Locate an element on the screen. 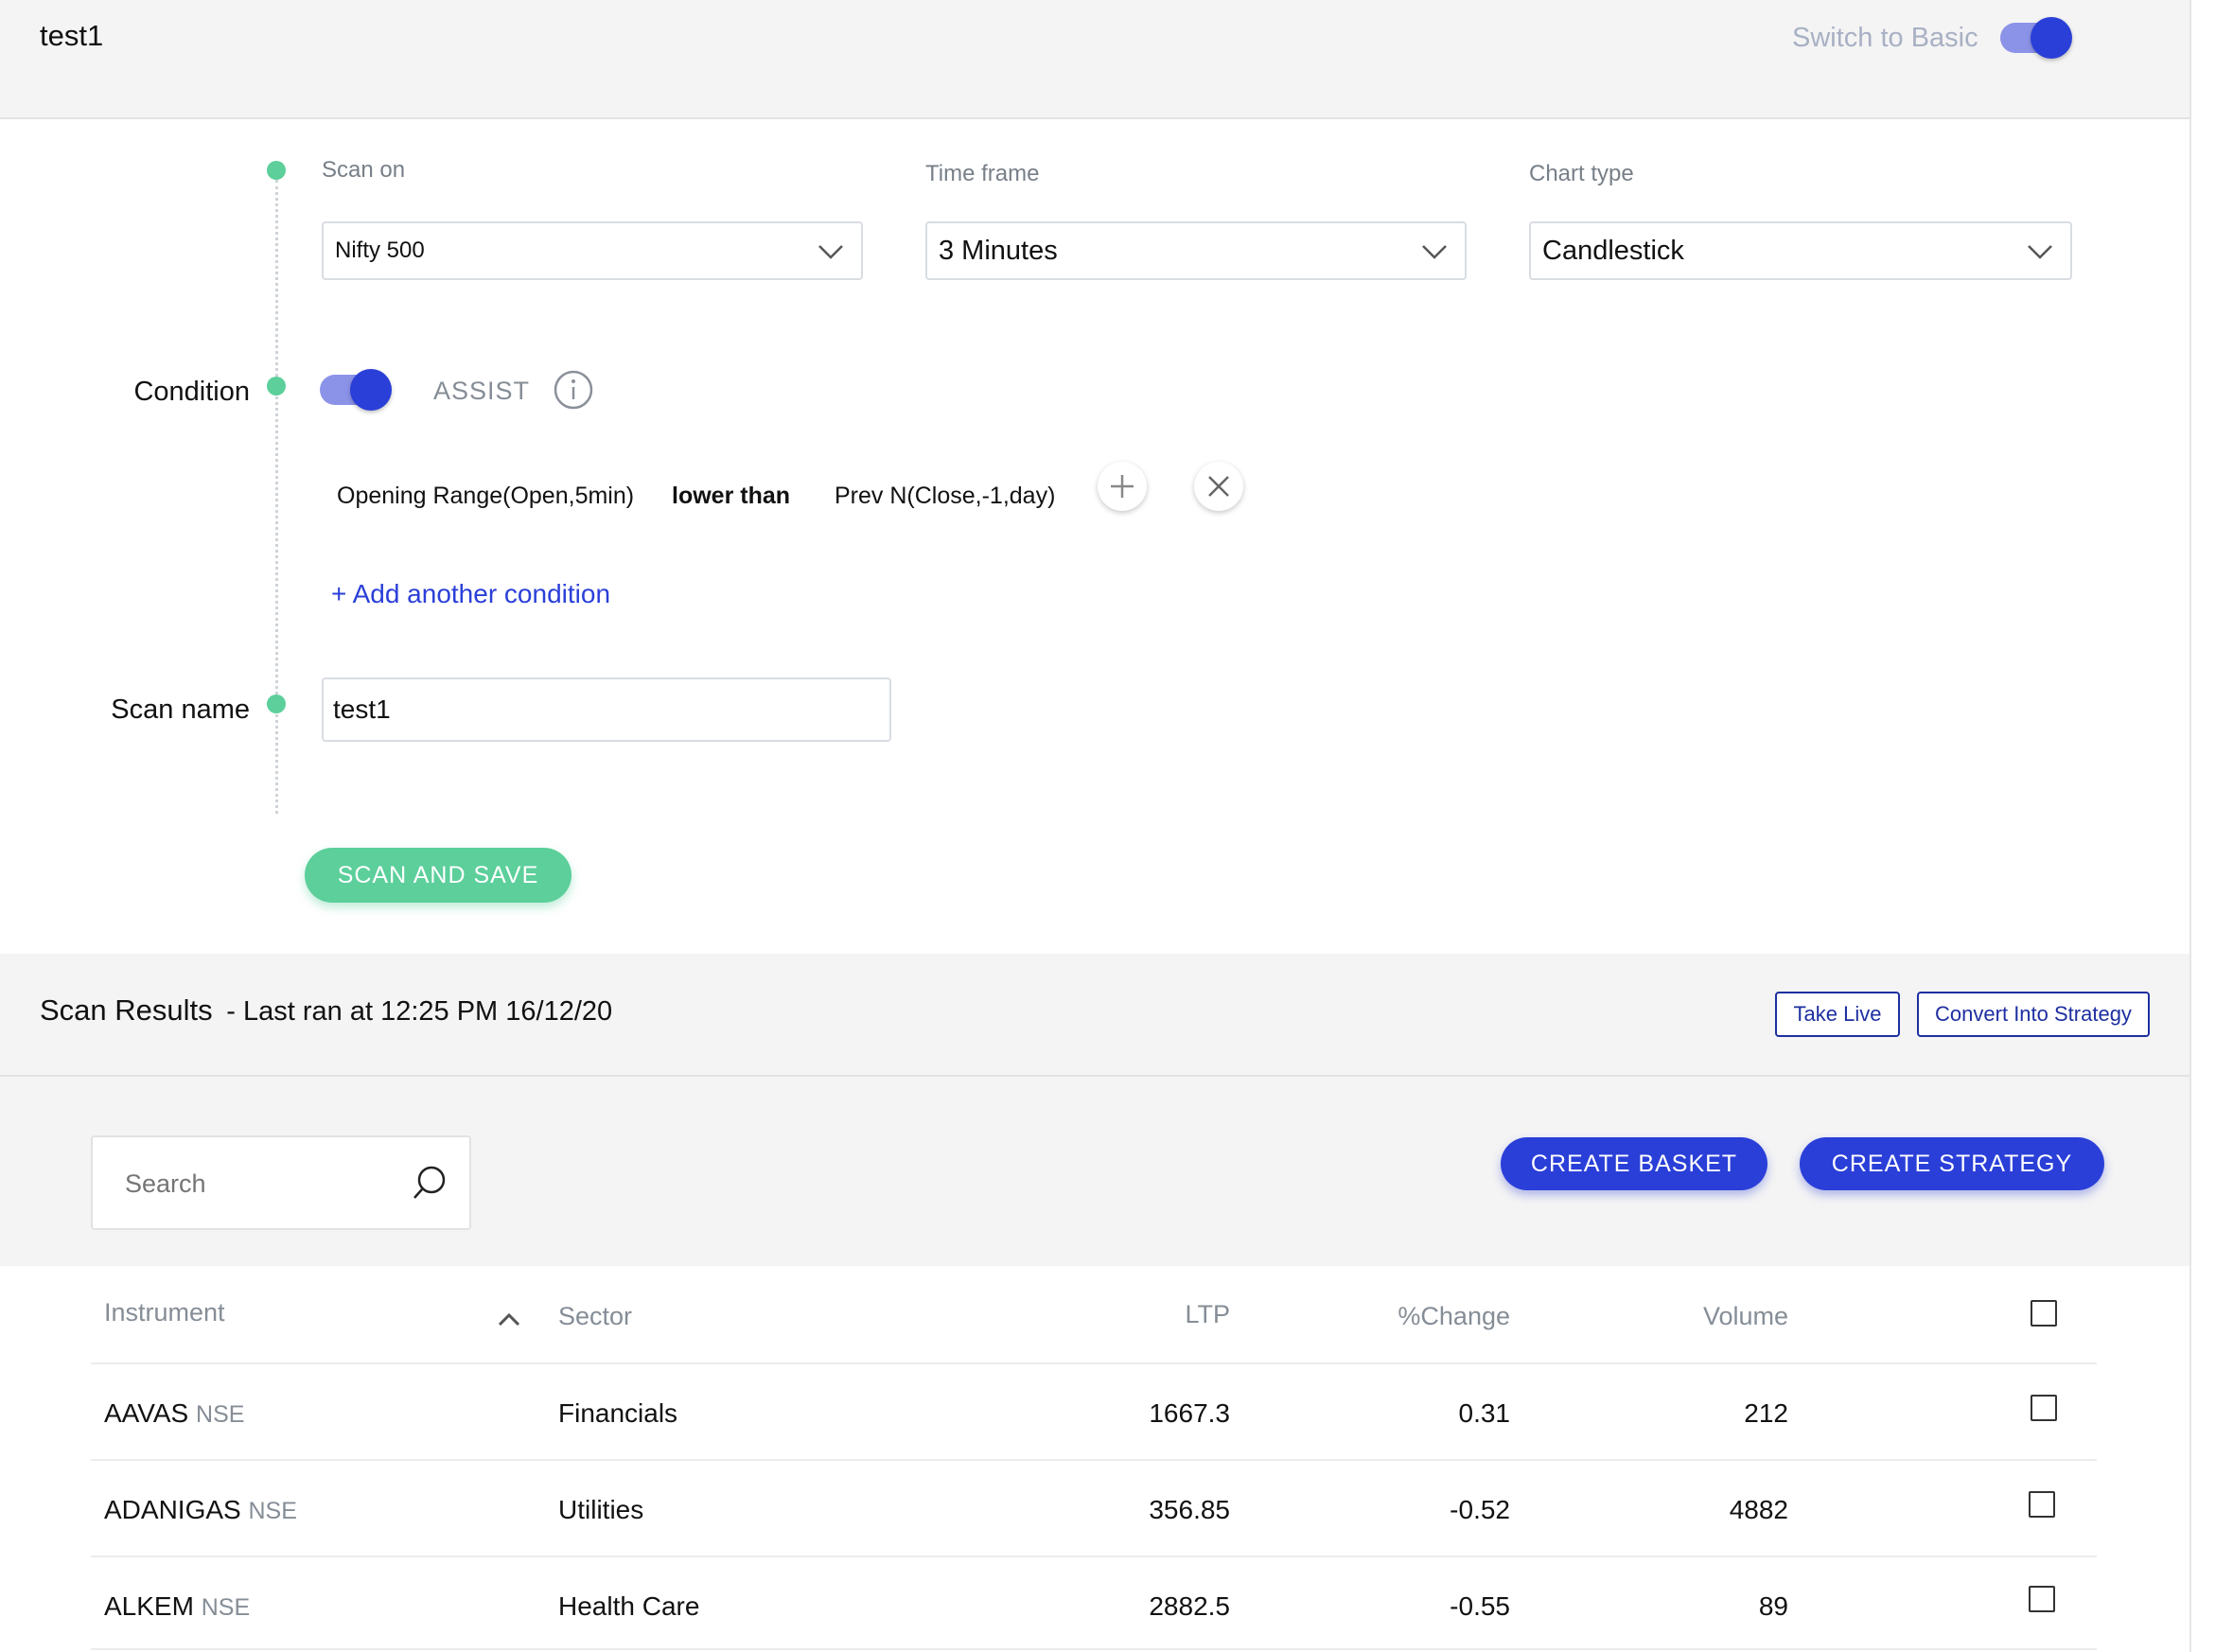 This screenshot has height=1652, width=2233. last-ran-text: - Last ran at 12:25 PM 16/12/20 is located at coordinates (419, 1011).